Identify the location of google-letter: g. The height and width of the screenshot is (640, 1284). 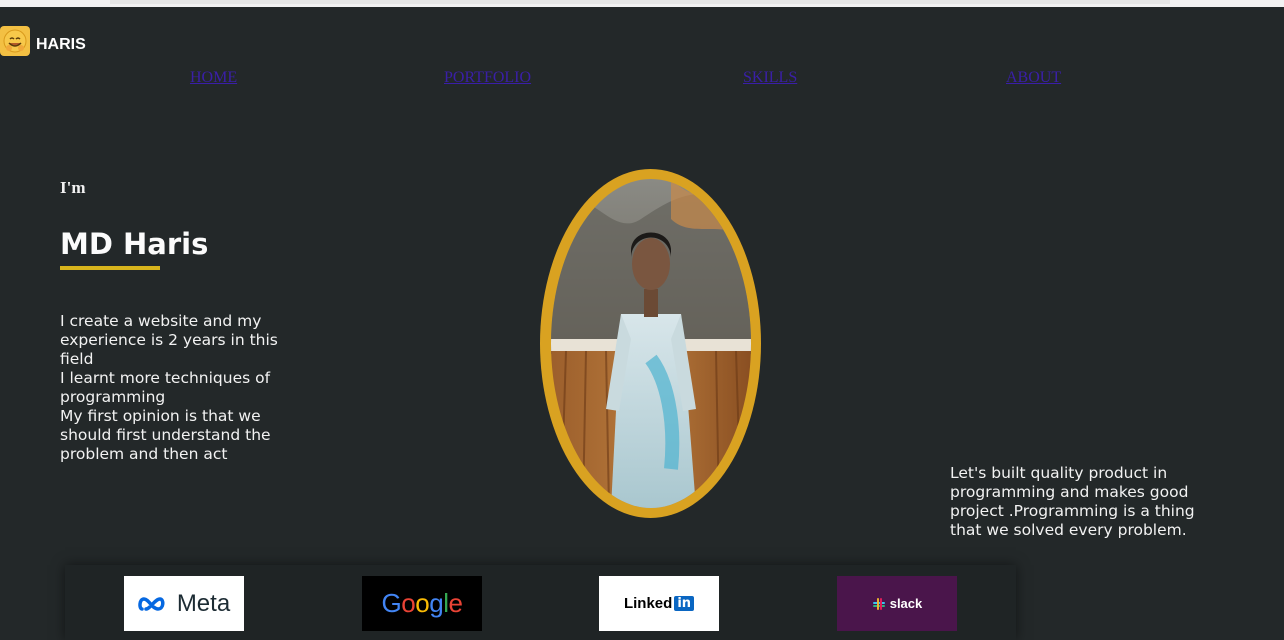
(436, 603).